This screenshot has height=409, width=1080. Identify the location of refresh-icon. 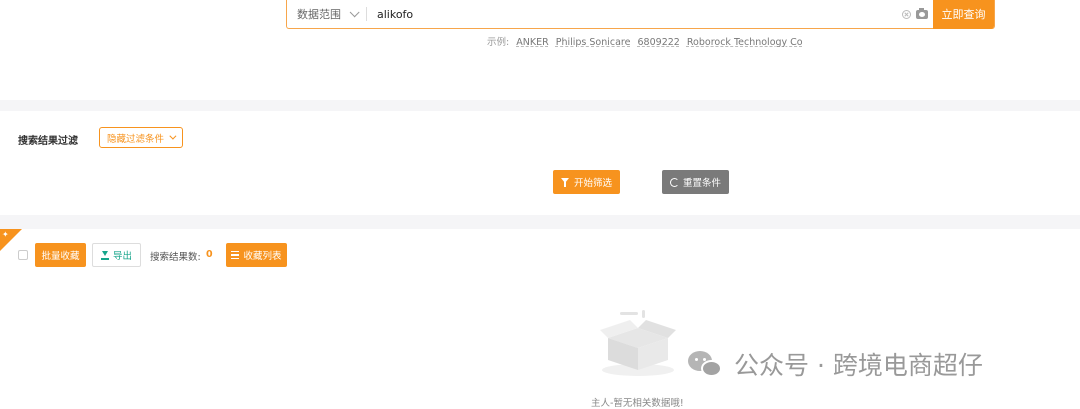
(674, 182).